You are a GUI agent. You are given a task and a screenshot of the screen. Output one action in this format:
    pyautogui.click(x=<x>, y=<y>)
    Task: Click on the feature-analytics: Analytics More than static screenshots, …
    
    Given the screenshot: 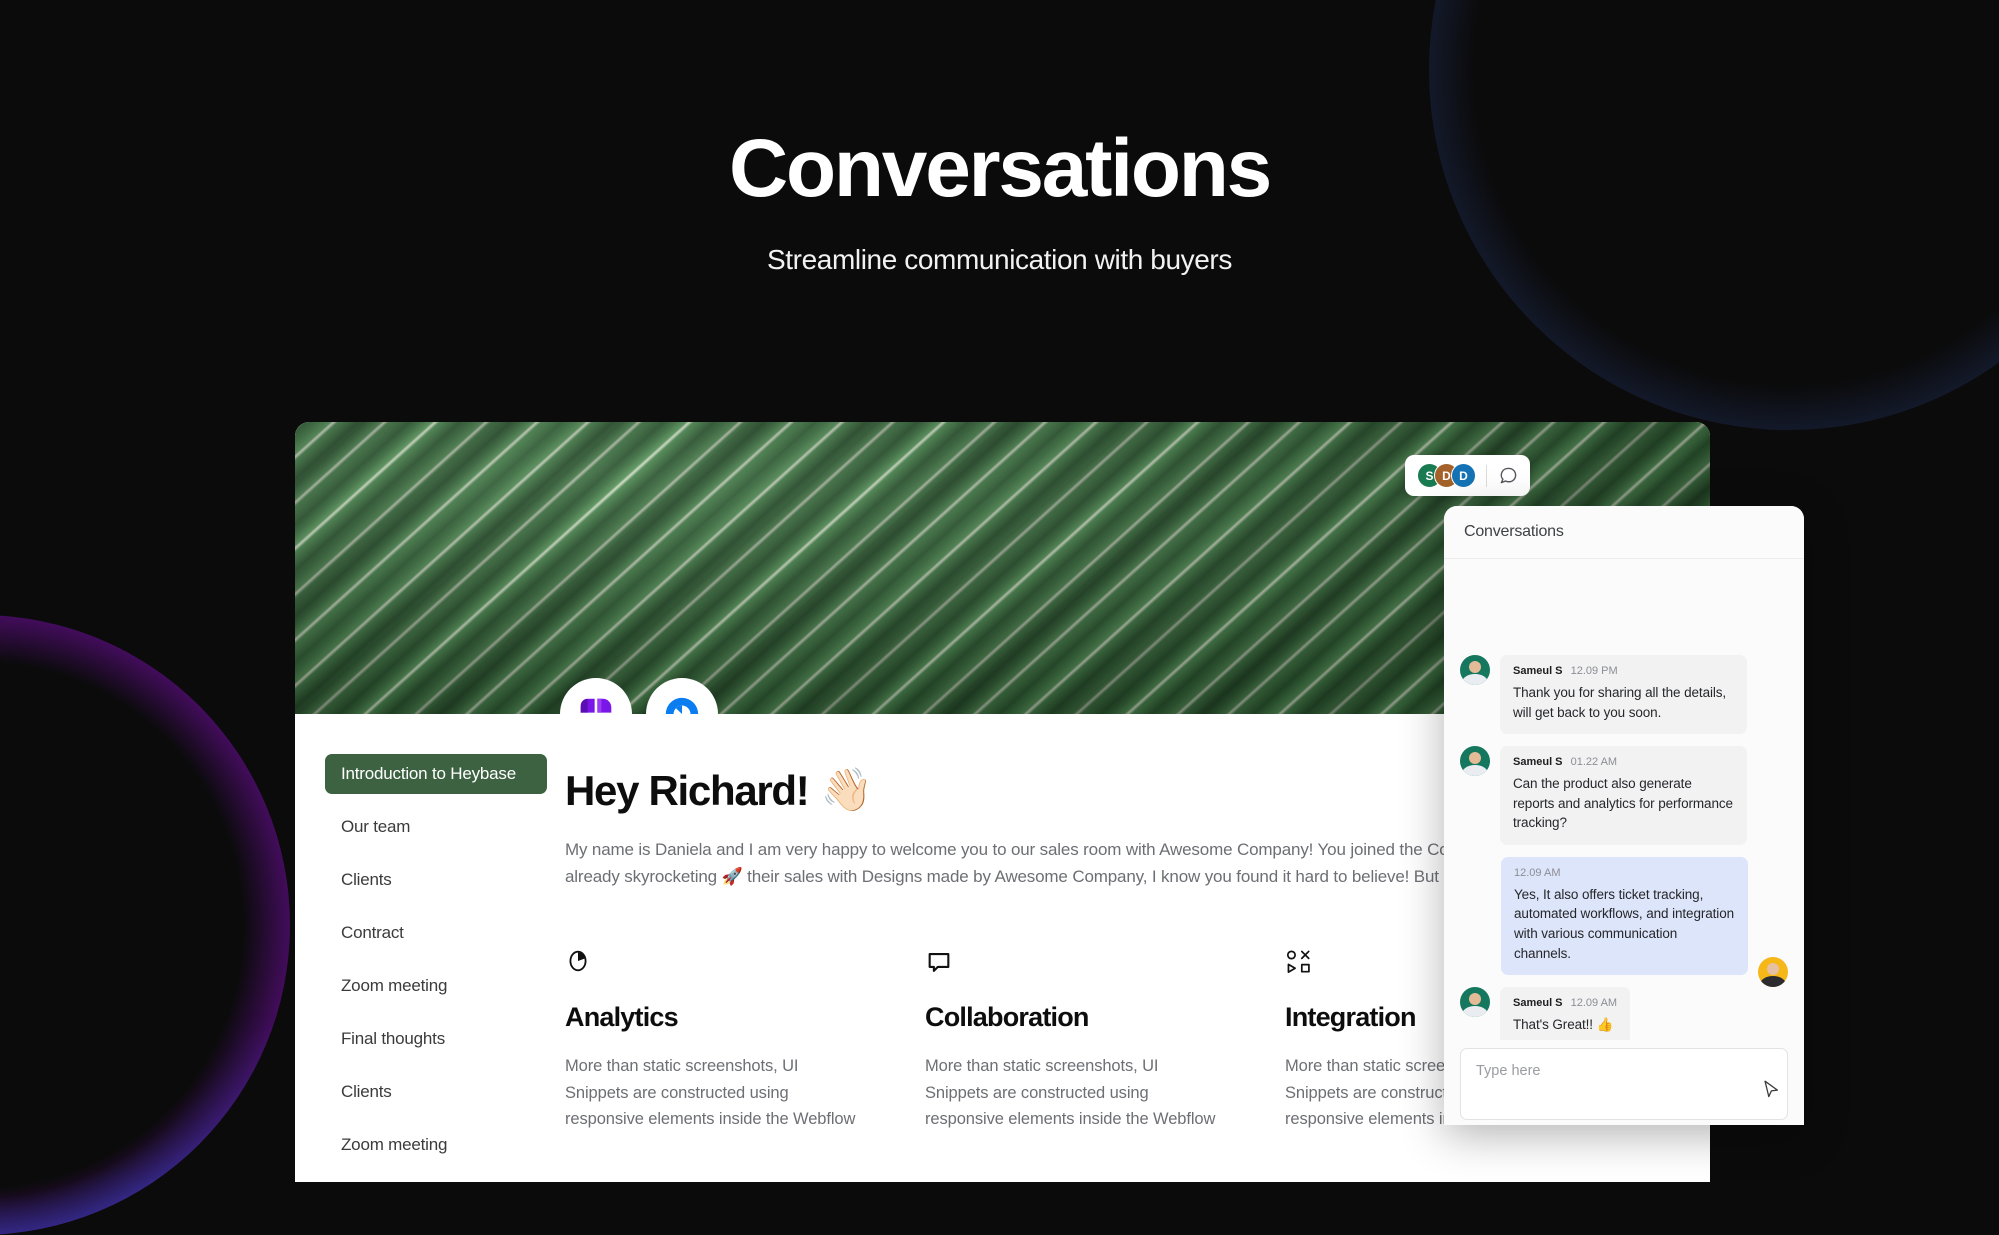 What is the action you would take?
    pyautogui.click(x=715, y=1040)
    